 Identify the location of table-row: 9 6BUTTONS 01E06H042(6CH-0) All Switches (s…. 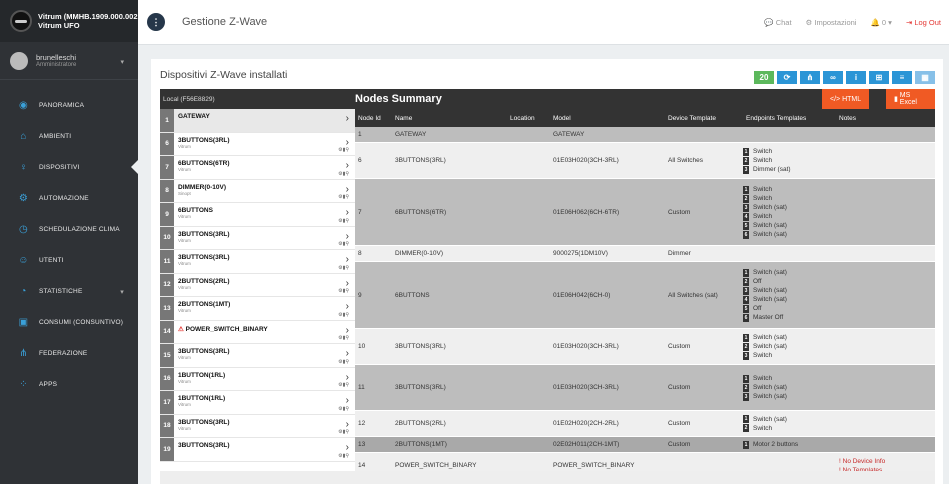
(645, 295).